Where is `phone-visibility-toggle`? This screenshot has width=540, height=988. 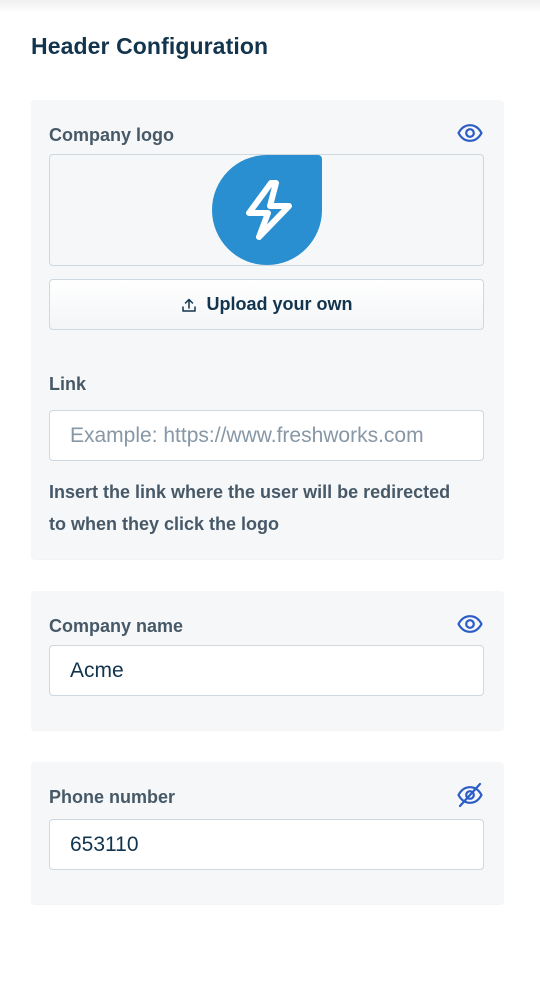 phone-visibility-toggle is located at coordinates (470, 795).